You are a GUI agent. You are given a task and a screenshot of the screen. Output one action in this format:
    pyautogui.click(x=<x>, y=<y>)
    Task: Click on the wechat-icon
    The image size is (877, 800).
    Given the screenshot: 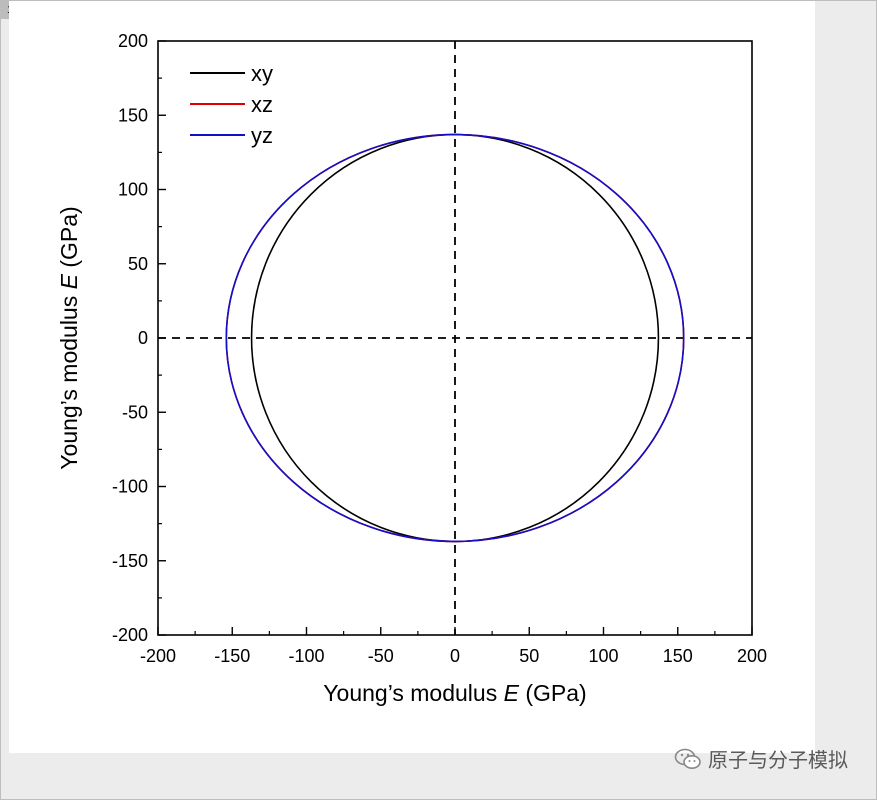 What is the action you would take?
    pyautogui.click(x=687, y=758)
    